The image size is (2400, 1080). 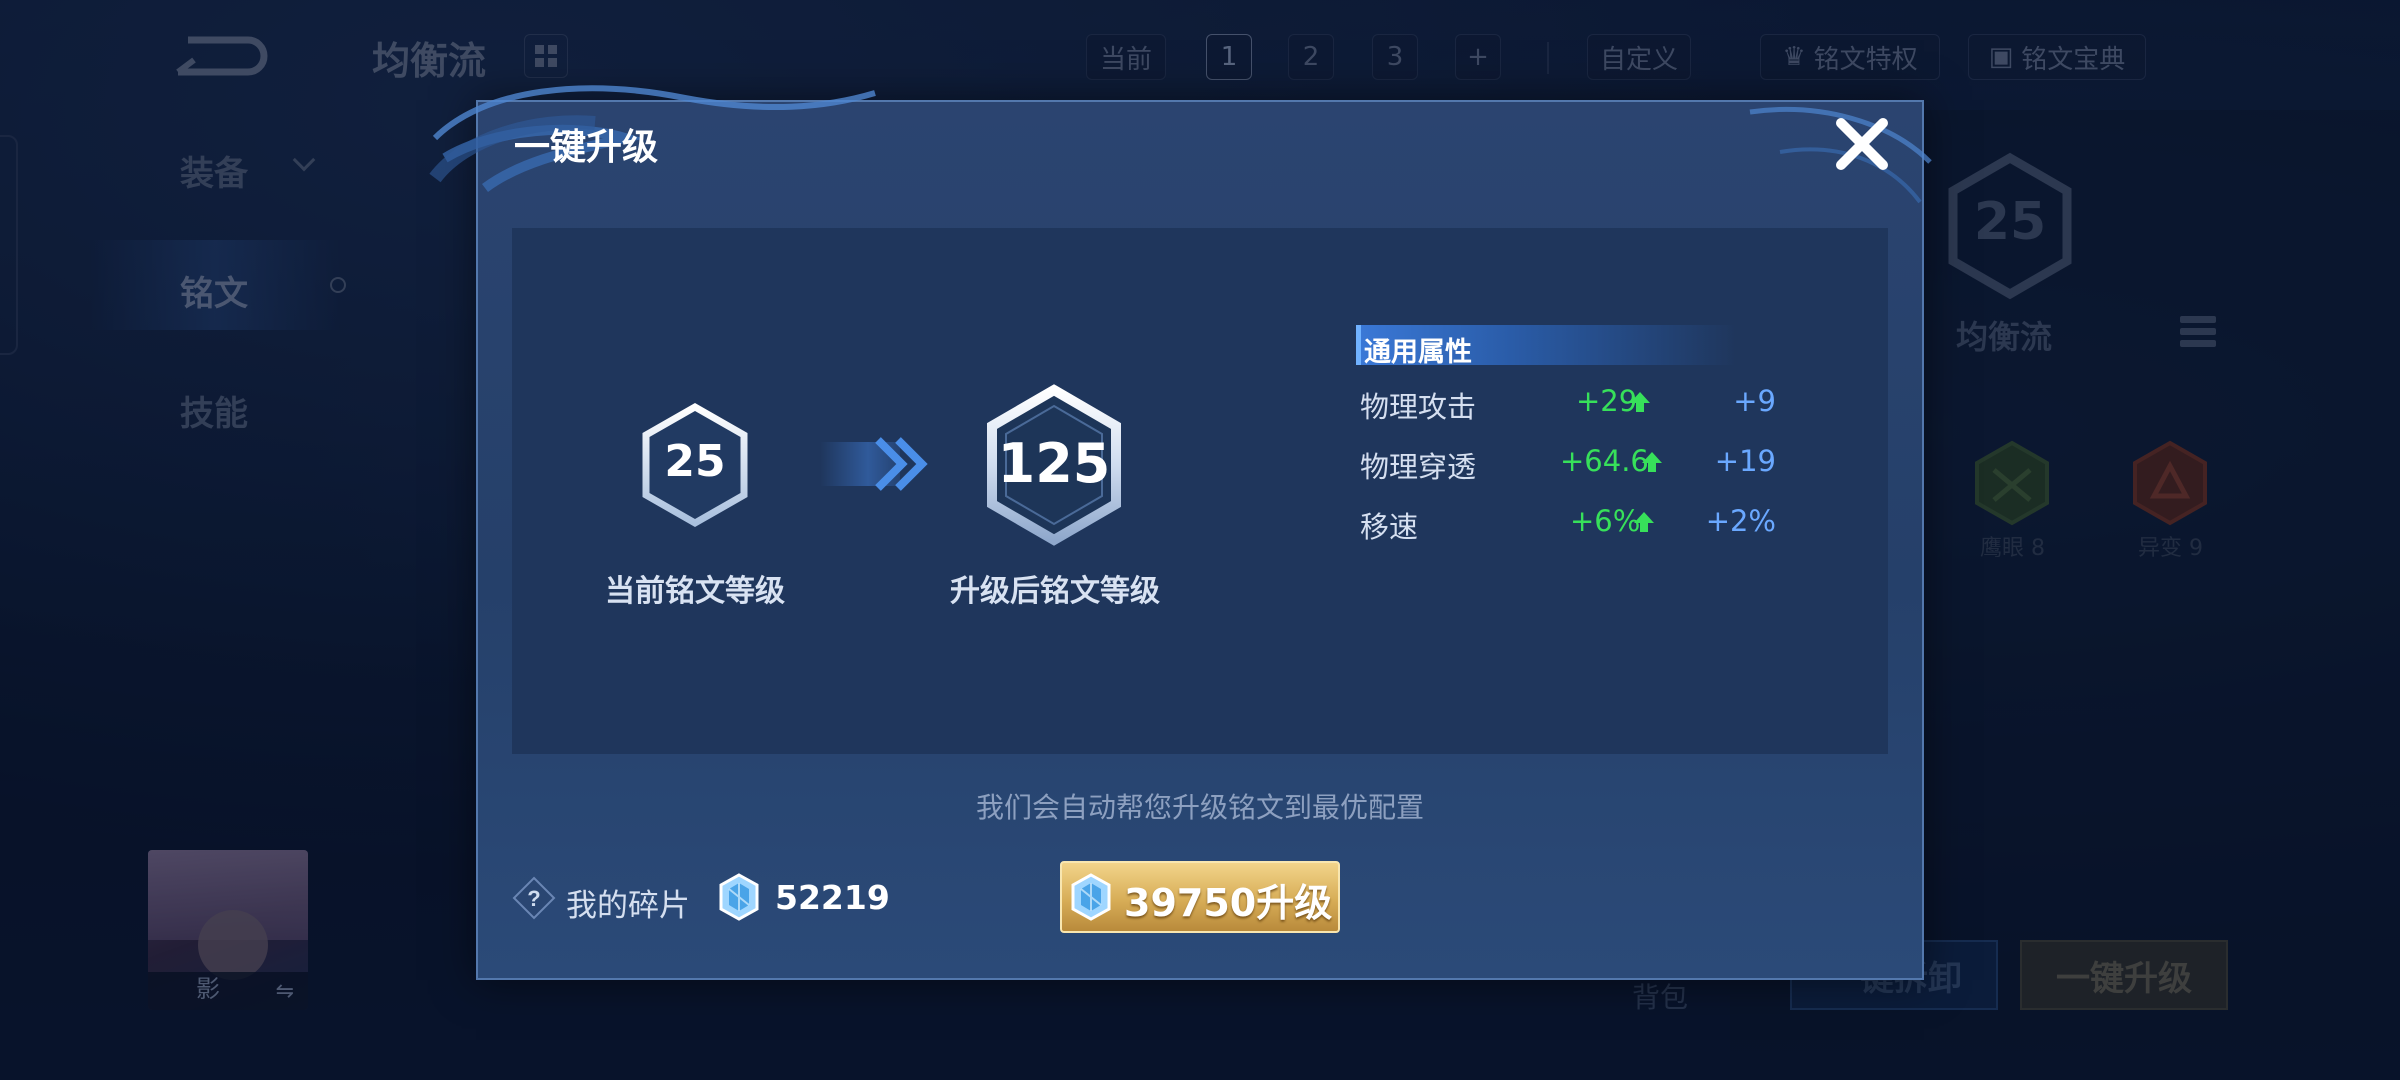 What do you see at coordinates (1745, 461) in the screenshot?
I see `attr-total: +19` at bounding box center [1745, 461].